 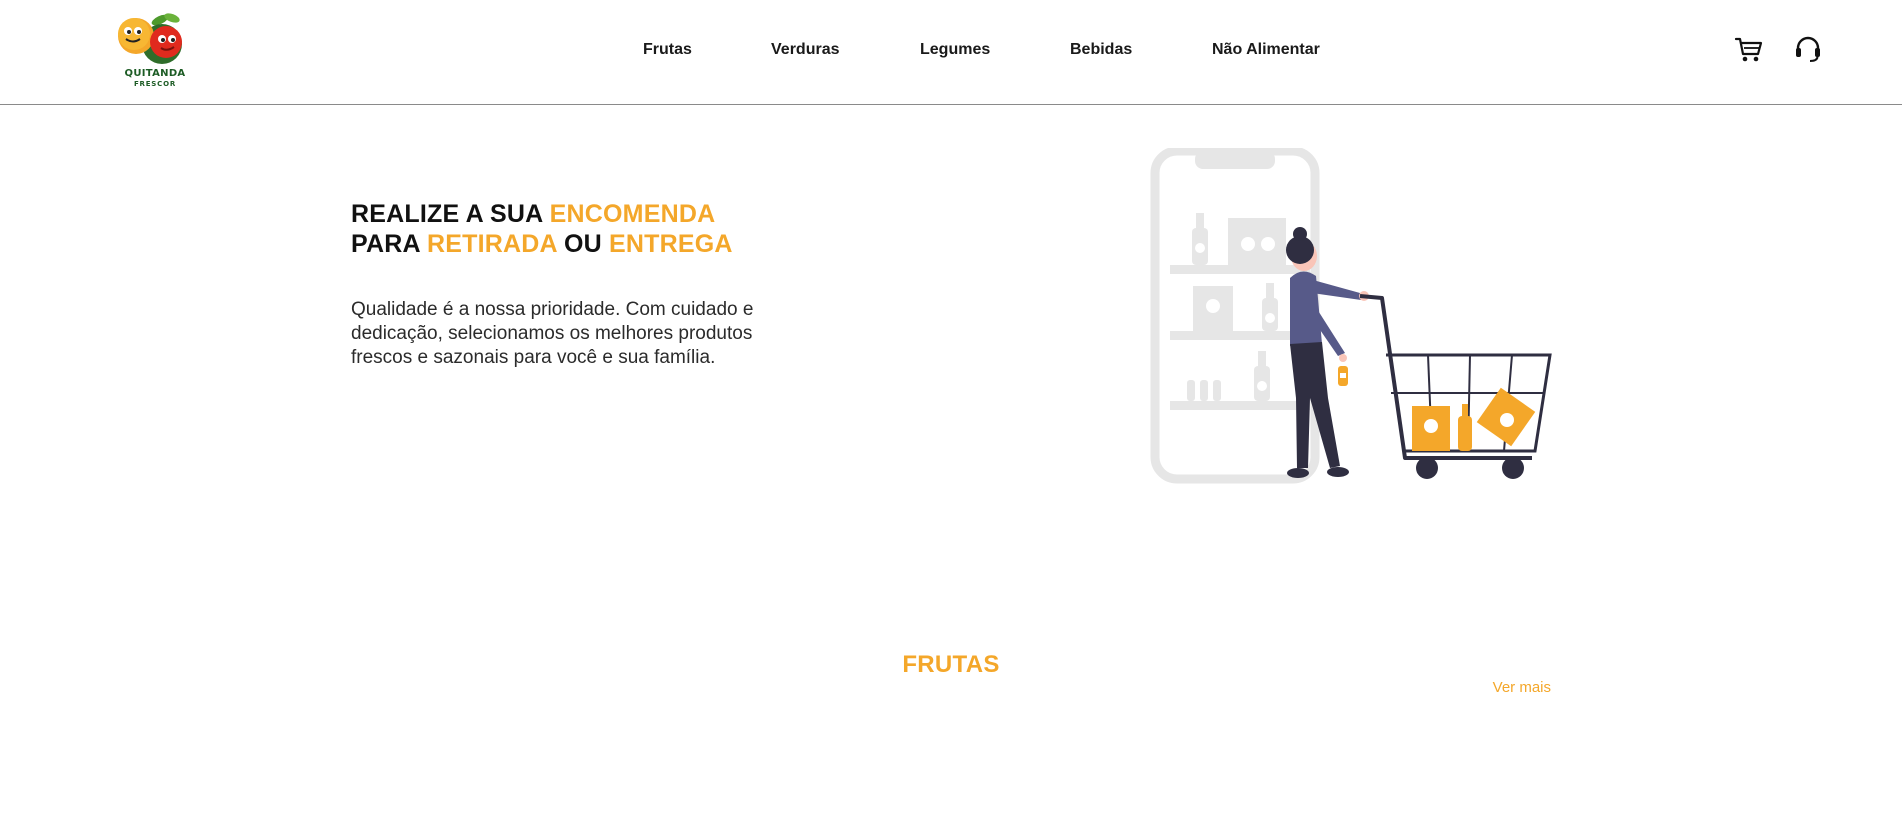 What do you see at coordinates (1351, 316) in the screenshot?
I see `shopping-cart-illustration` at bounding box center [1351, 316].